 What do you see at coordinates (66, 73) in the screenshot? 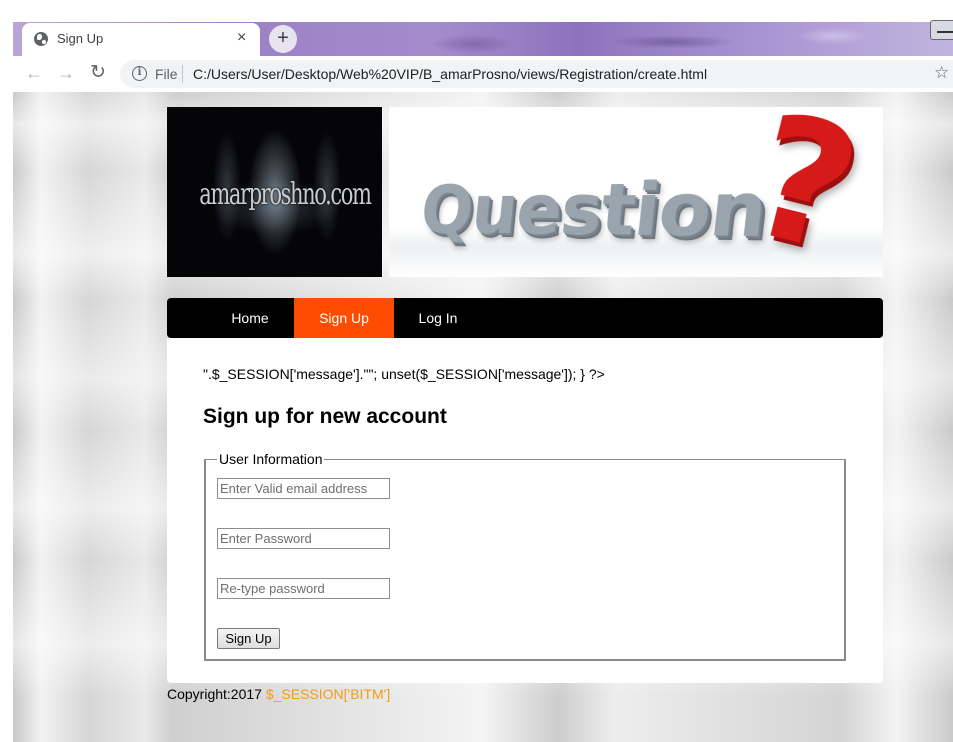
I see `arrow-right-icon: →` at bounding box center [66, 73].